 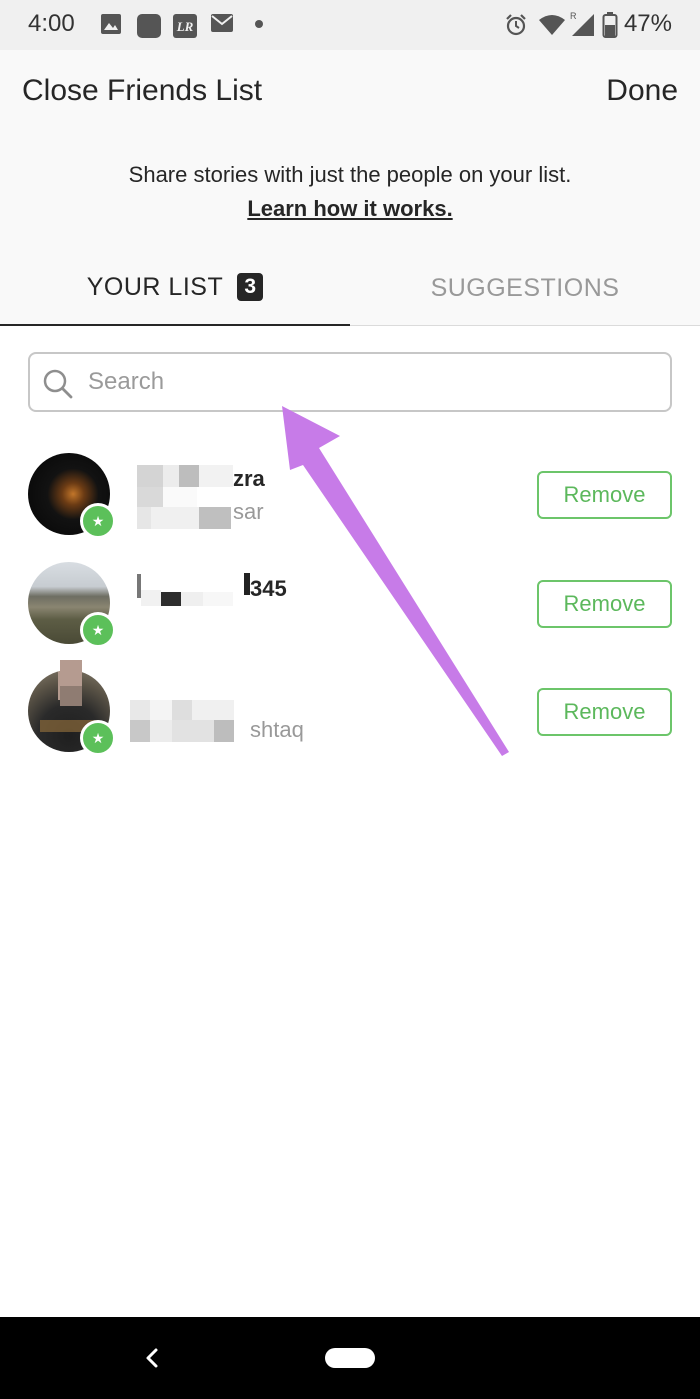 What do you see at coordinates (152, 1358) in the screenshot?
I see `back-icon` at bounding box center [152, 1358].